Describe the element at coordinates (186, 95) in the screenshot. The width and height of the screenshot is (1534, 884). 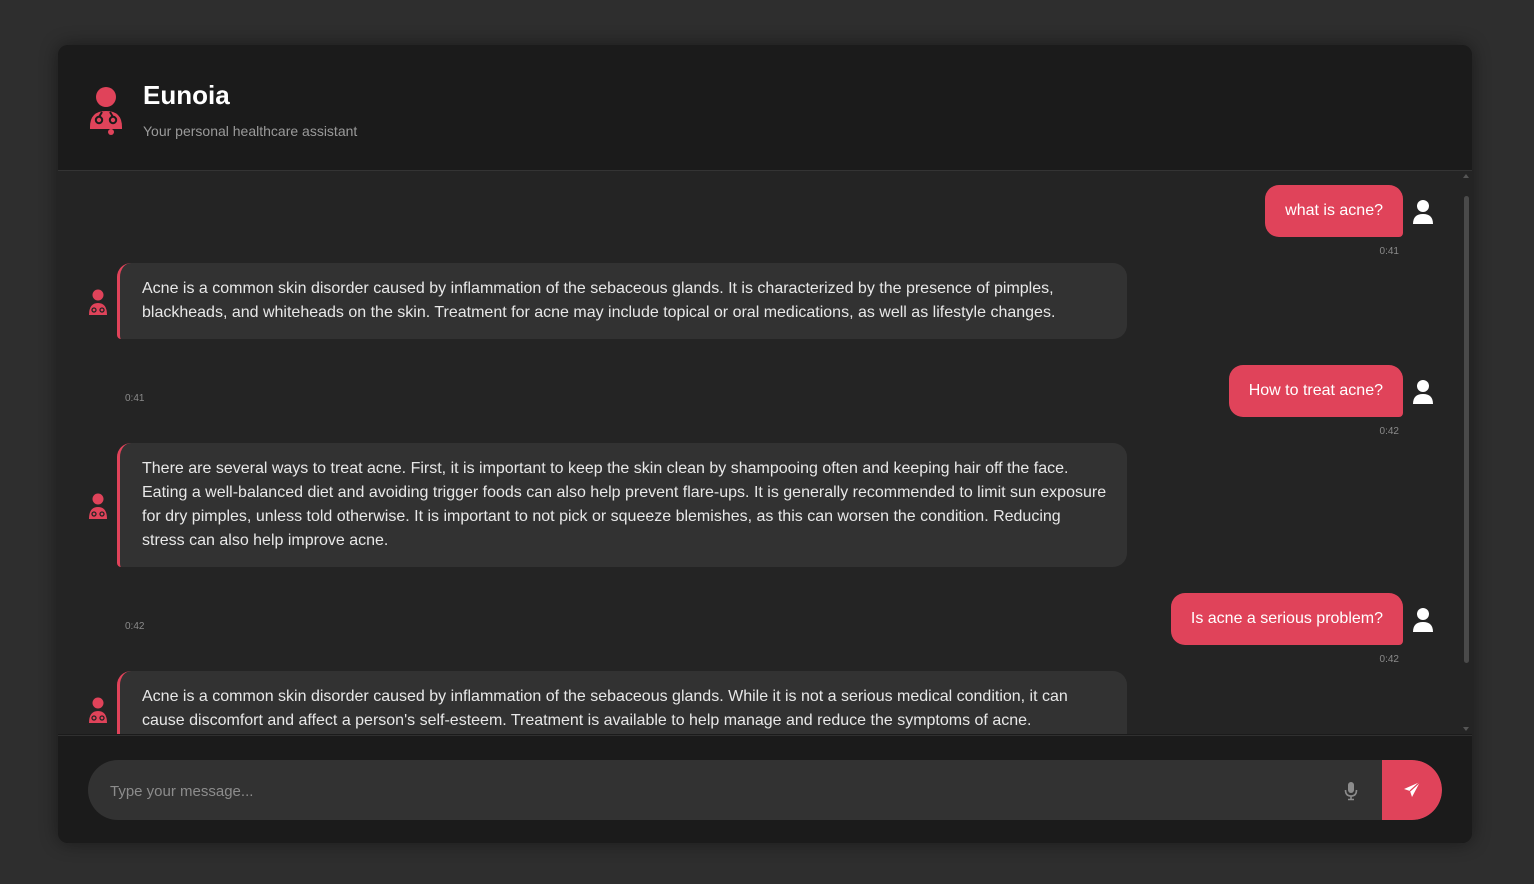
I see `app-title: Eunoia` at that location.